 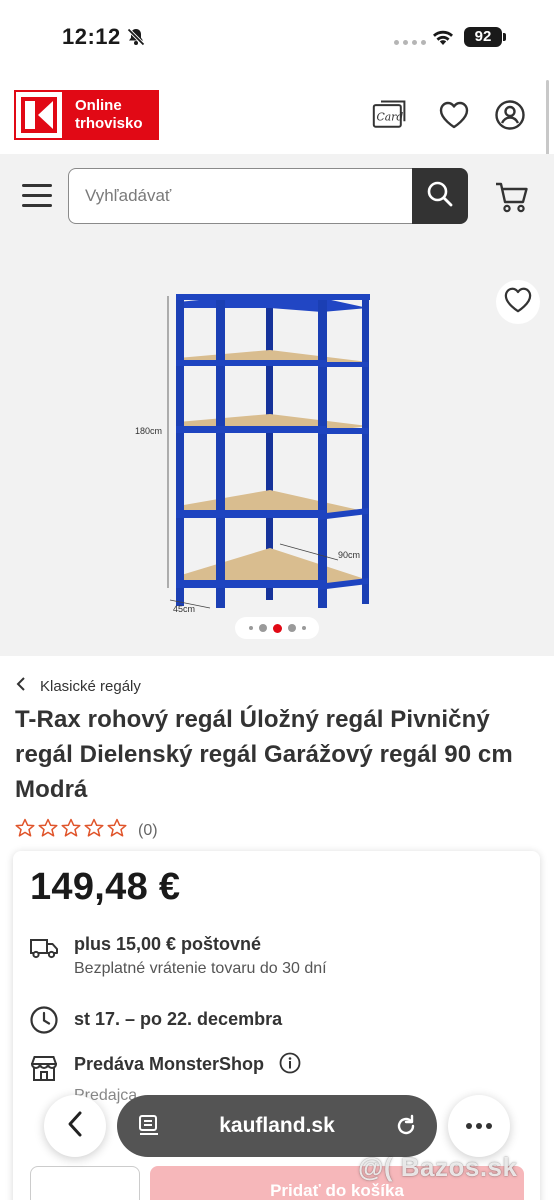 I want to click on breadcrumb: Klasické regály, so click(x=78, y=686).